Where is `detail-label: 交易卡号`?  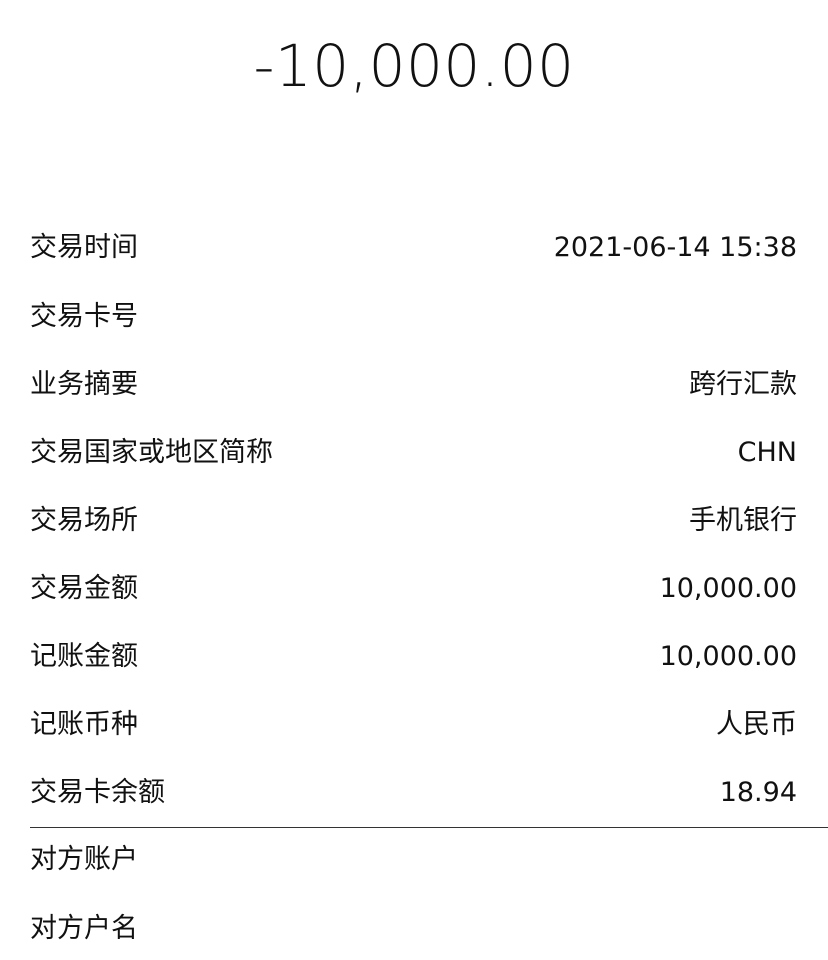
detail-label: 交易卡号 is located at coordinates (84, 316).